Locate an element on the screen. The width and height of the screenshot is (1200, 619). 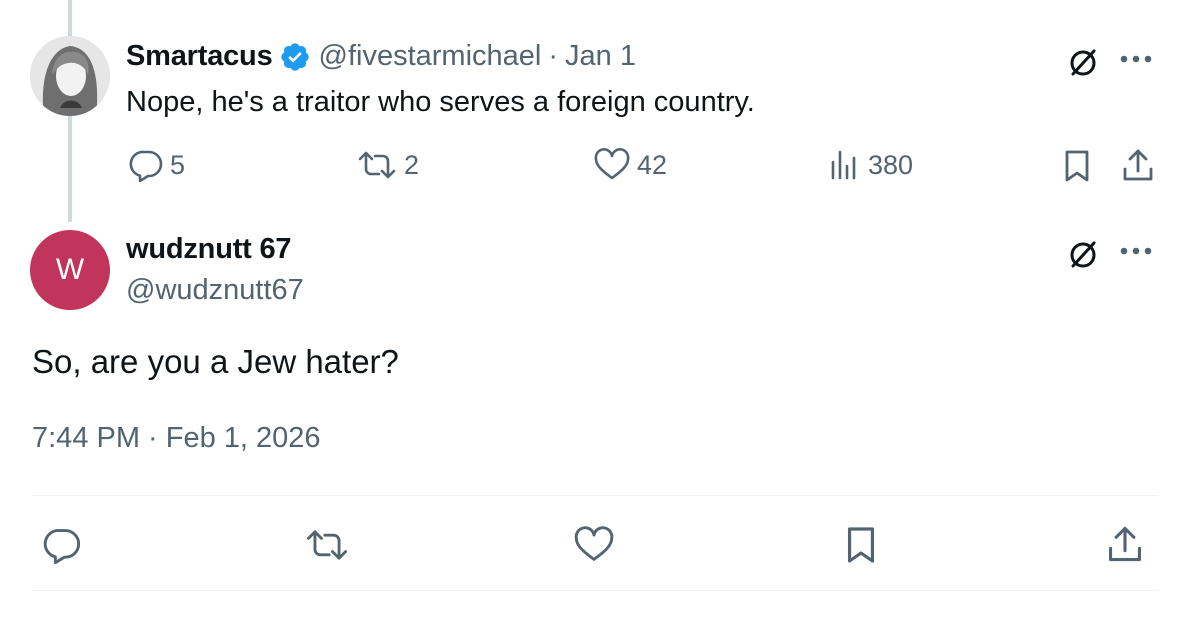
repost-count: 2 is located at coordinates (412, 164).